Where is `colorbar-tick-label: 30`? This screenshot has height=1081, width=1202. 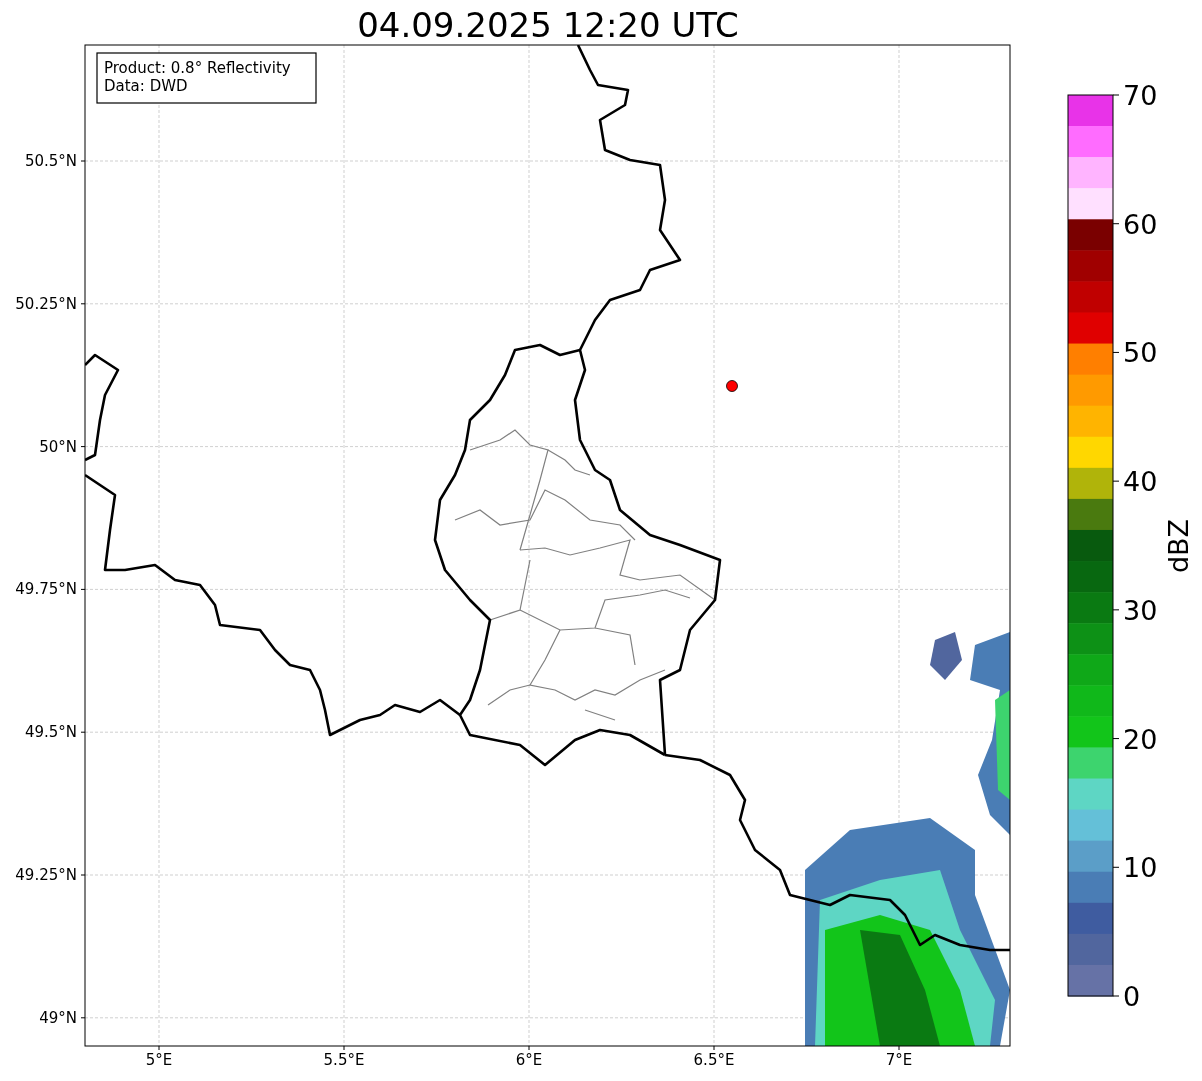 colorbar-tick-label: 30 is located at coordinates (1140, 610).